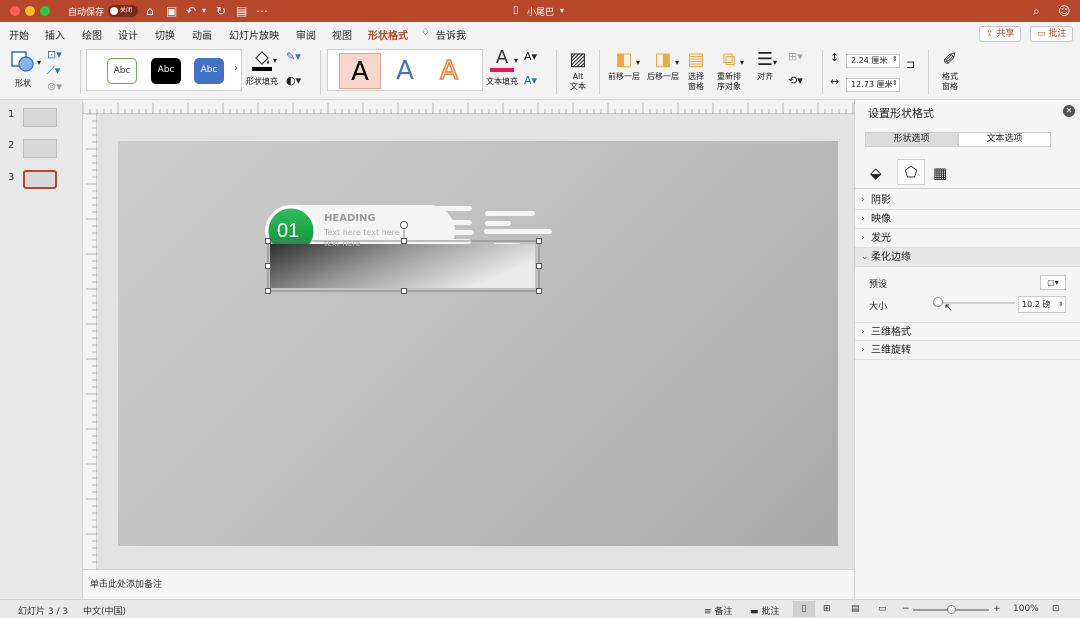  What do you see at coordinates (855, 609) in the screenshot?
I see `reading-view-icon: ▤` at bounding box center [855, 609].